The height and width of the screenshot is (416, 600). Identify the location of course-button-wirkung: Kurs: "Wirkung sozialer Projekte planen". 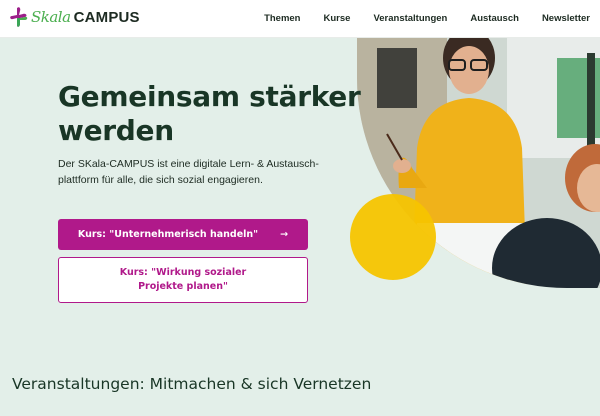
(183, 280).